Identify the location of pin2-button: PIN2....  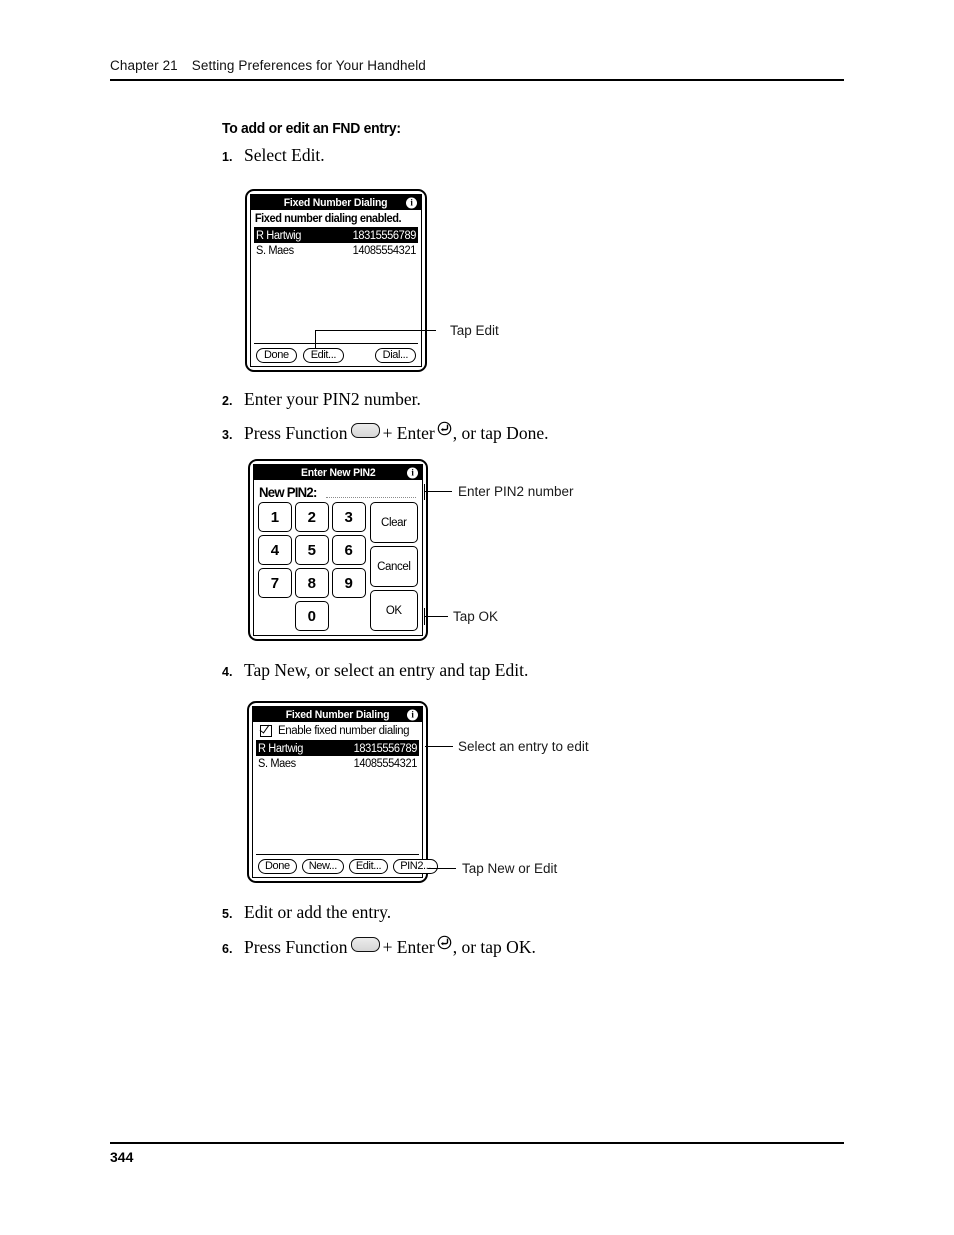
(416, 866).